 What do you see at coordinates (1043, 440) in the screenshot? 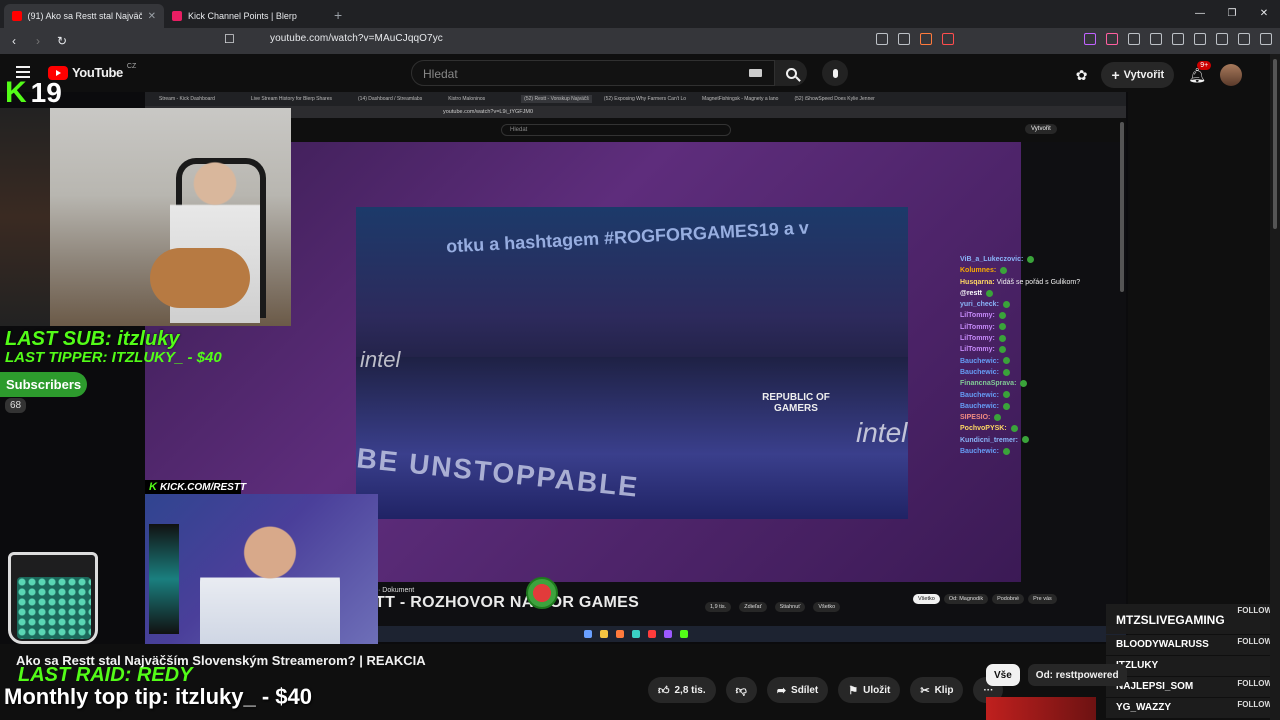
I see `chat-message: Kundicni_tremer:` at bounding box center [1043, 440].